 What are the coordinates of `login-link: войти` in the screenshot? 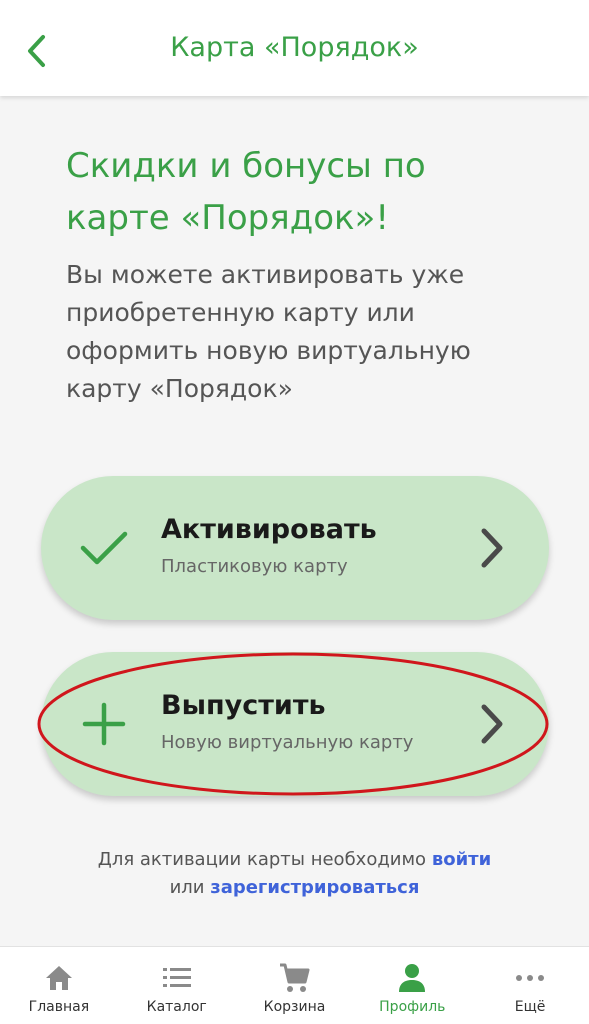 It's located at (461, 859).